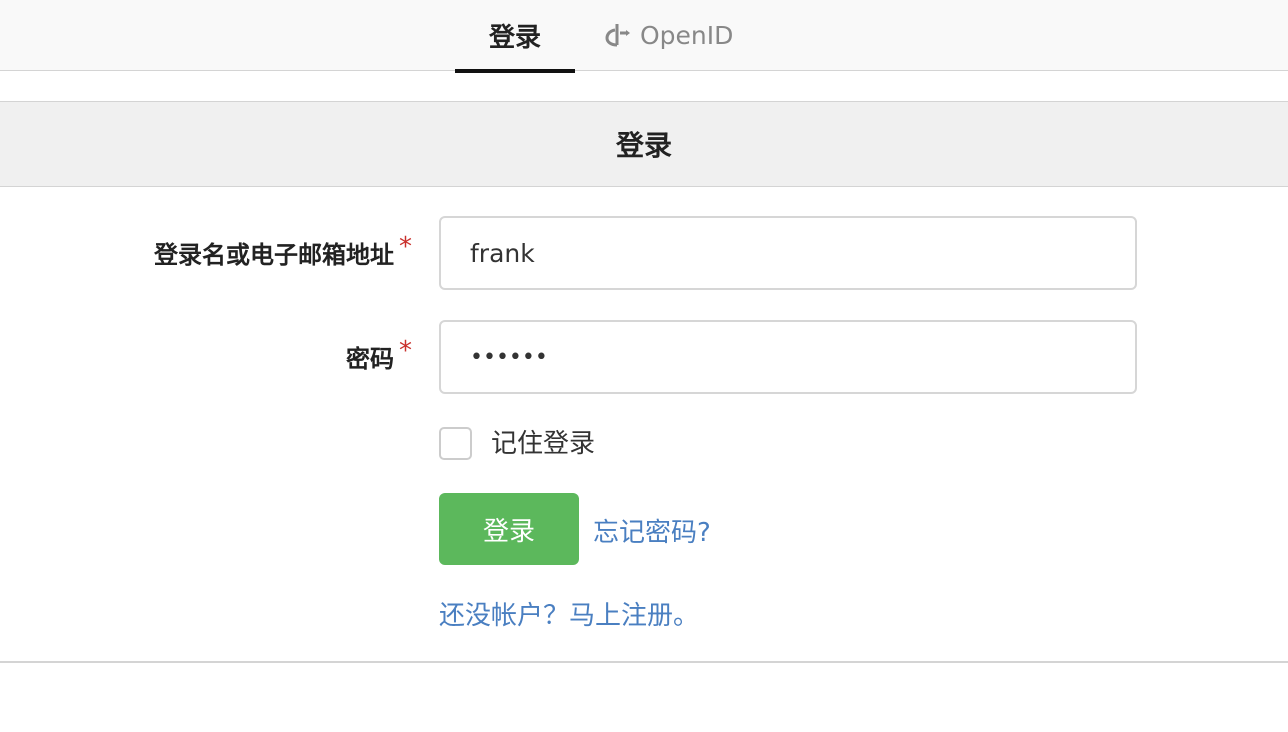  Describe the element at coordinates (543, 444) in the screenshot. I see `remember-login-label: 记住登录` at that location.